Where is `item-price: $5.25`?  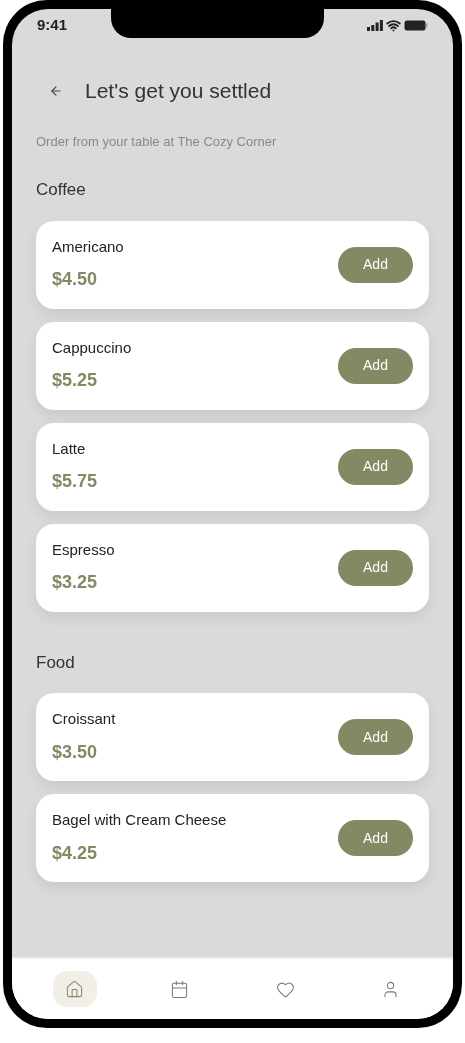 item-price: $5.25 is located at coordinates (75, 381).